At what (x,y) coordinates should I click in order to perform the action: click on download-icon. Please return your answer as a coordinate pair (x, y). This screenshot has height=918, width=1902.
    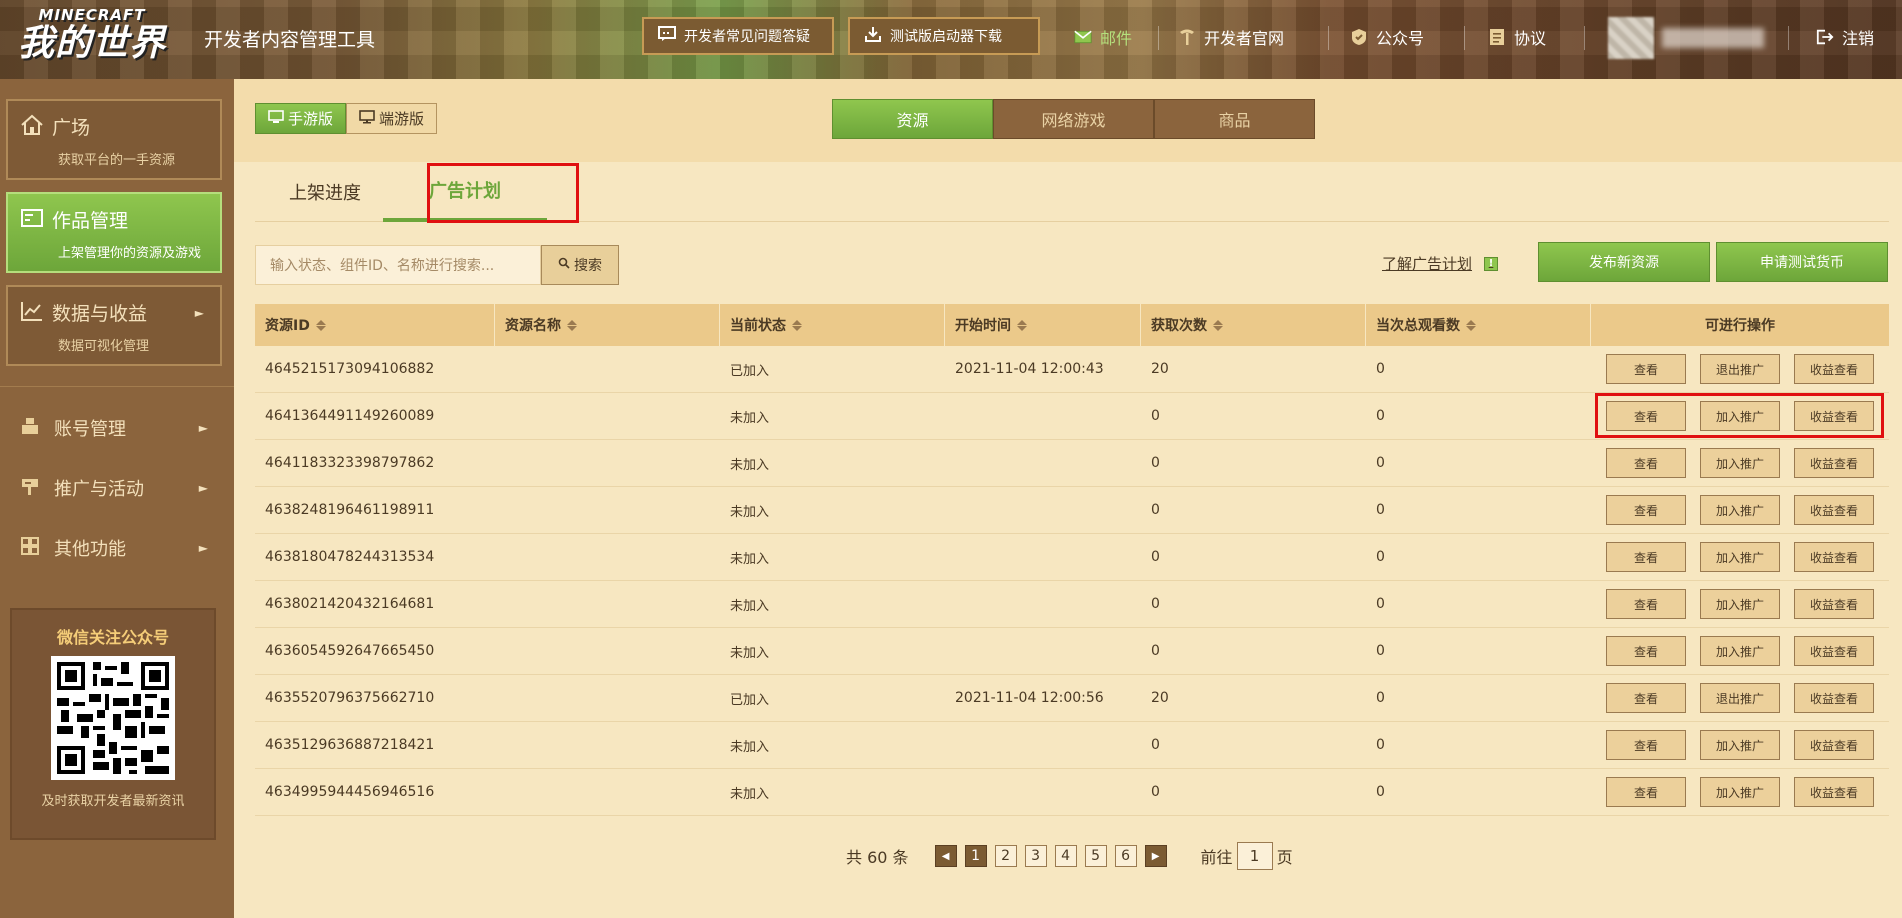
    Looking at the image, I should click on (873, 36).